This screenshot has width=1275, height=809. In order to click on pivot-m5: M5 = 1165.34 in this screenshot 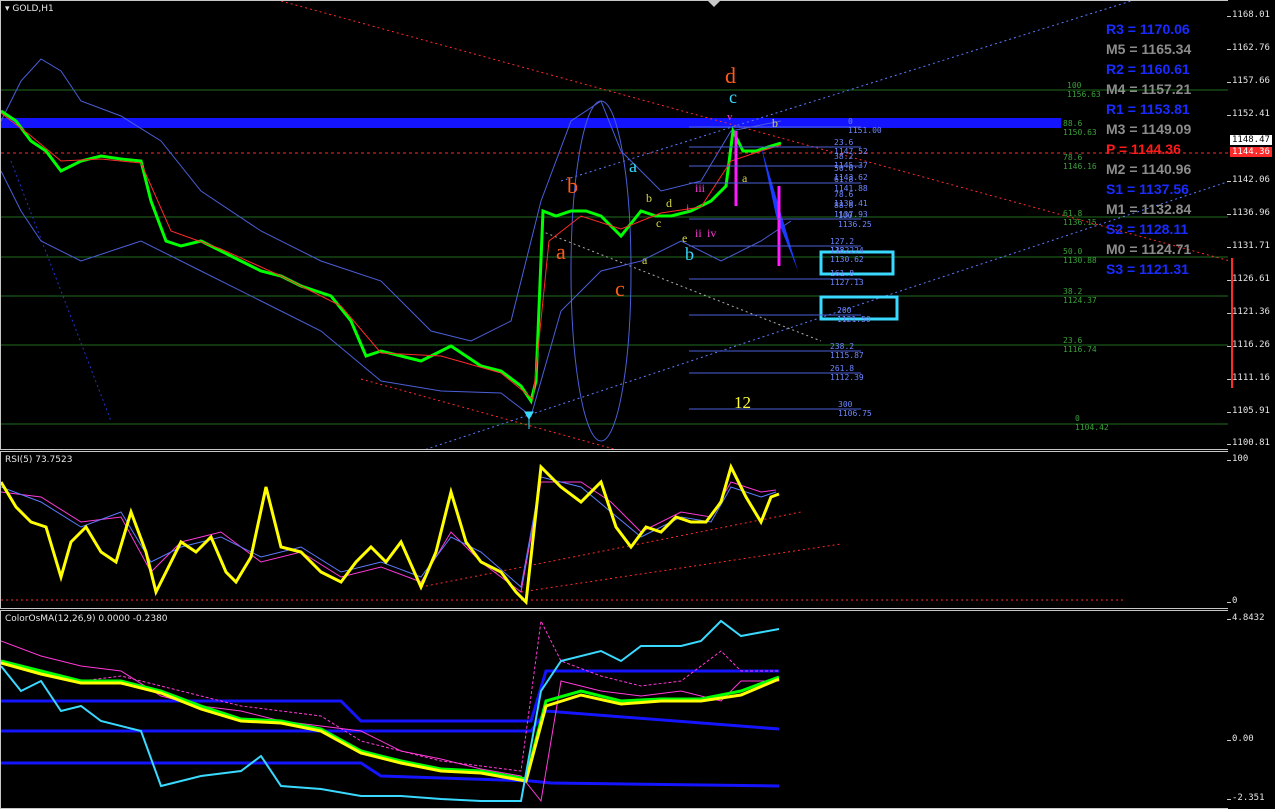, I will do `click(1149, 49)`.